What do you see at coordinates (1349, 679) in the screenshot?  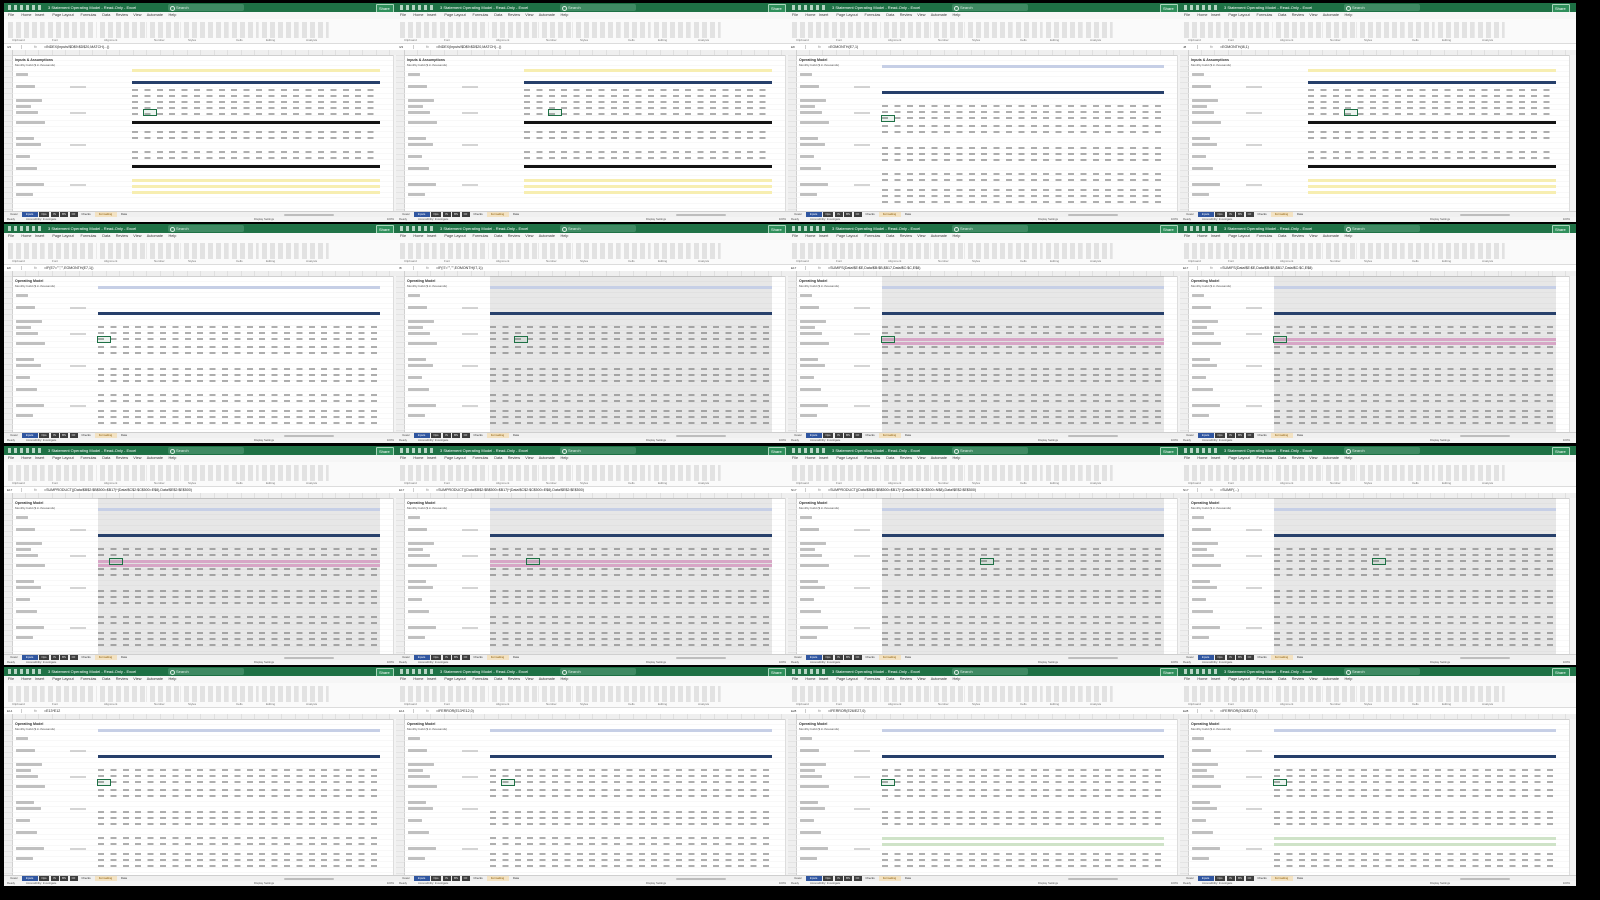 I see `menu-item: Help` at bounding box center [1349, 679].